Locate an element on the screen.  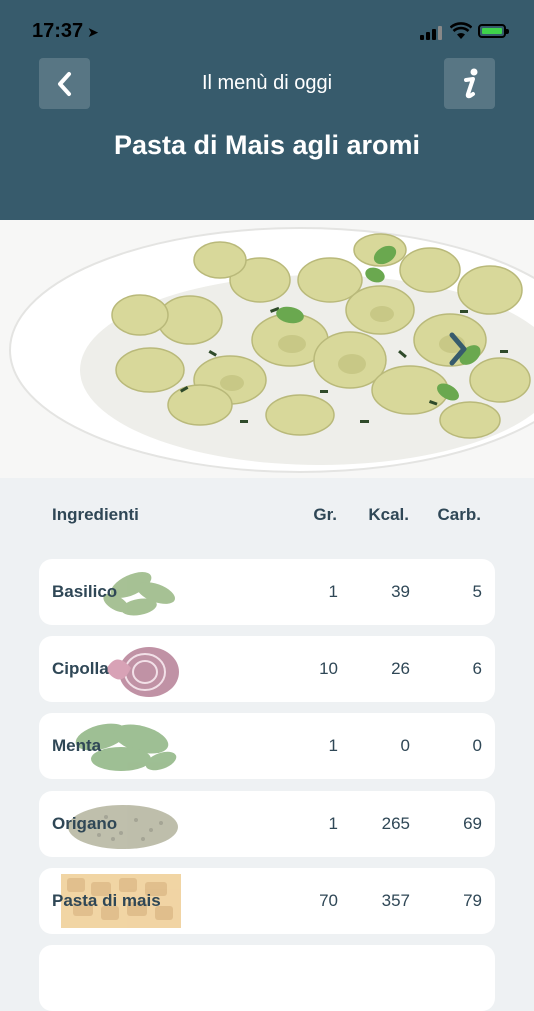
next-photo-button is located at coordinates (458, 349).